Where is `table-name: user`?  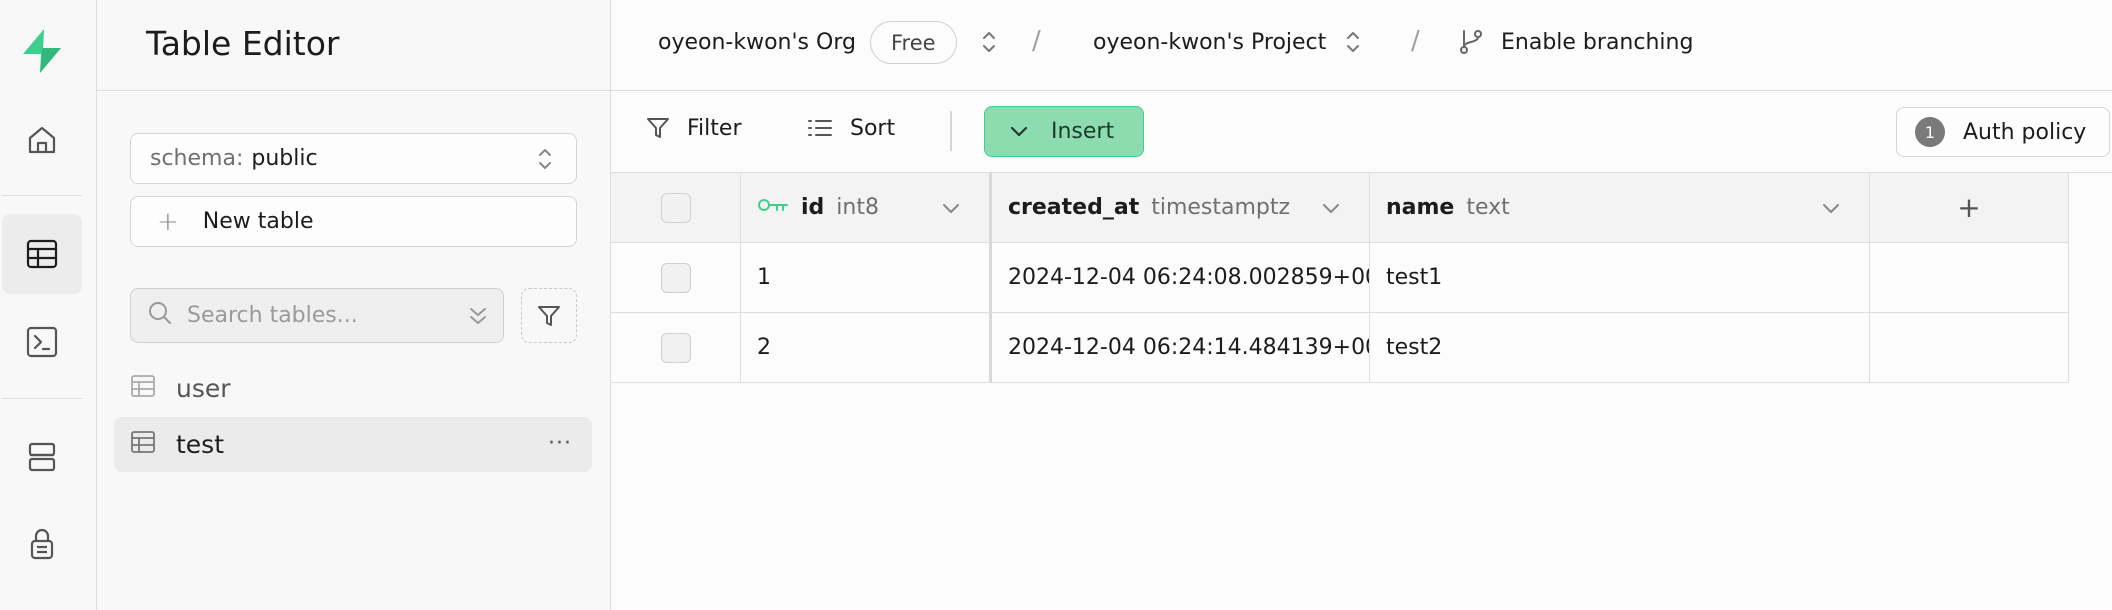
table-name: user is located at coordinates (203, 388).